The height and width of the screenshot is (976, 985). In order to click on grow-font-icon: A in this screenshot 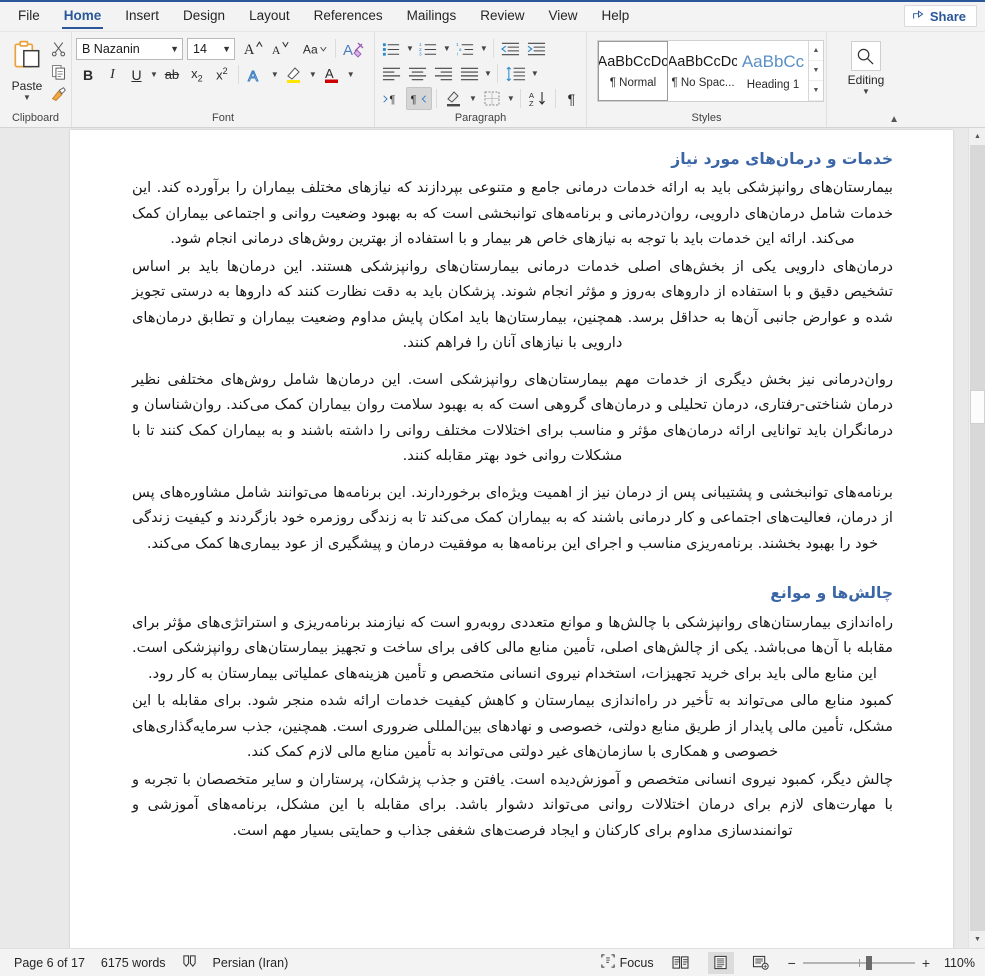, I will do `click(253, 48)`.